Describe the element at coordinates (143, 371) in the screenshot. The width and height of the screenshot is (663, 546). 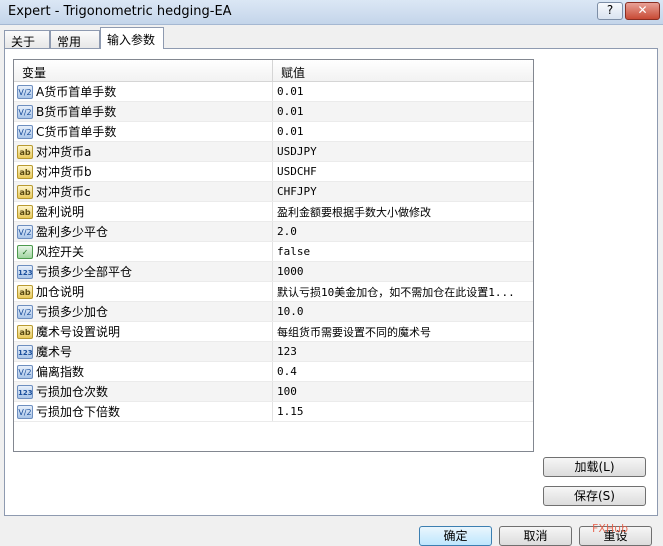
I see `parameter-name-cell: V/2 偏离指数` at that location.